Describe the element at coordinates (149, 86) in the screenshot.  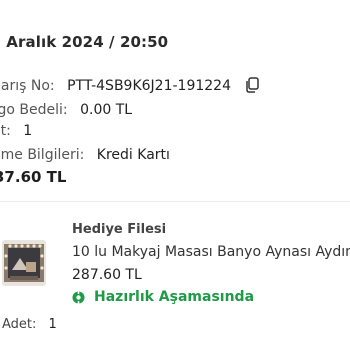
I see `order-number-value: PTT-4SB9K6J21-191224` at that location.